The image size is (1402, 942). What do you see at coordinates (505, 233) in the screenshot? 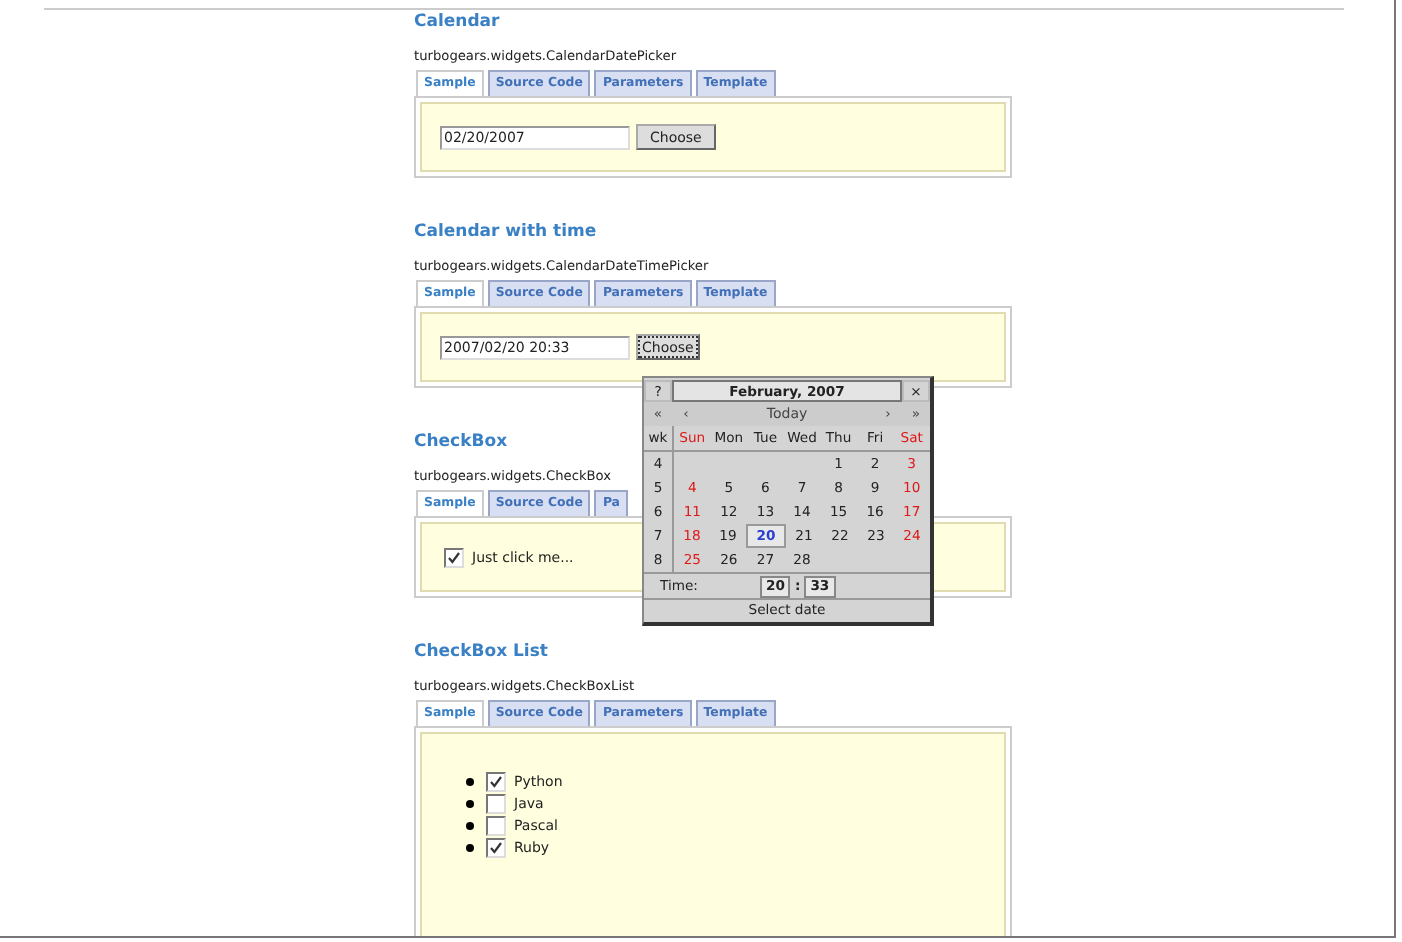
I see `section-title: Calendar with time` at bounding box center [505, 233].